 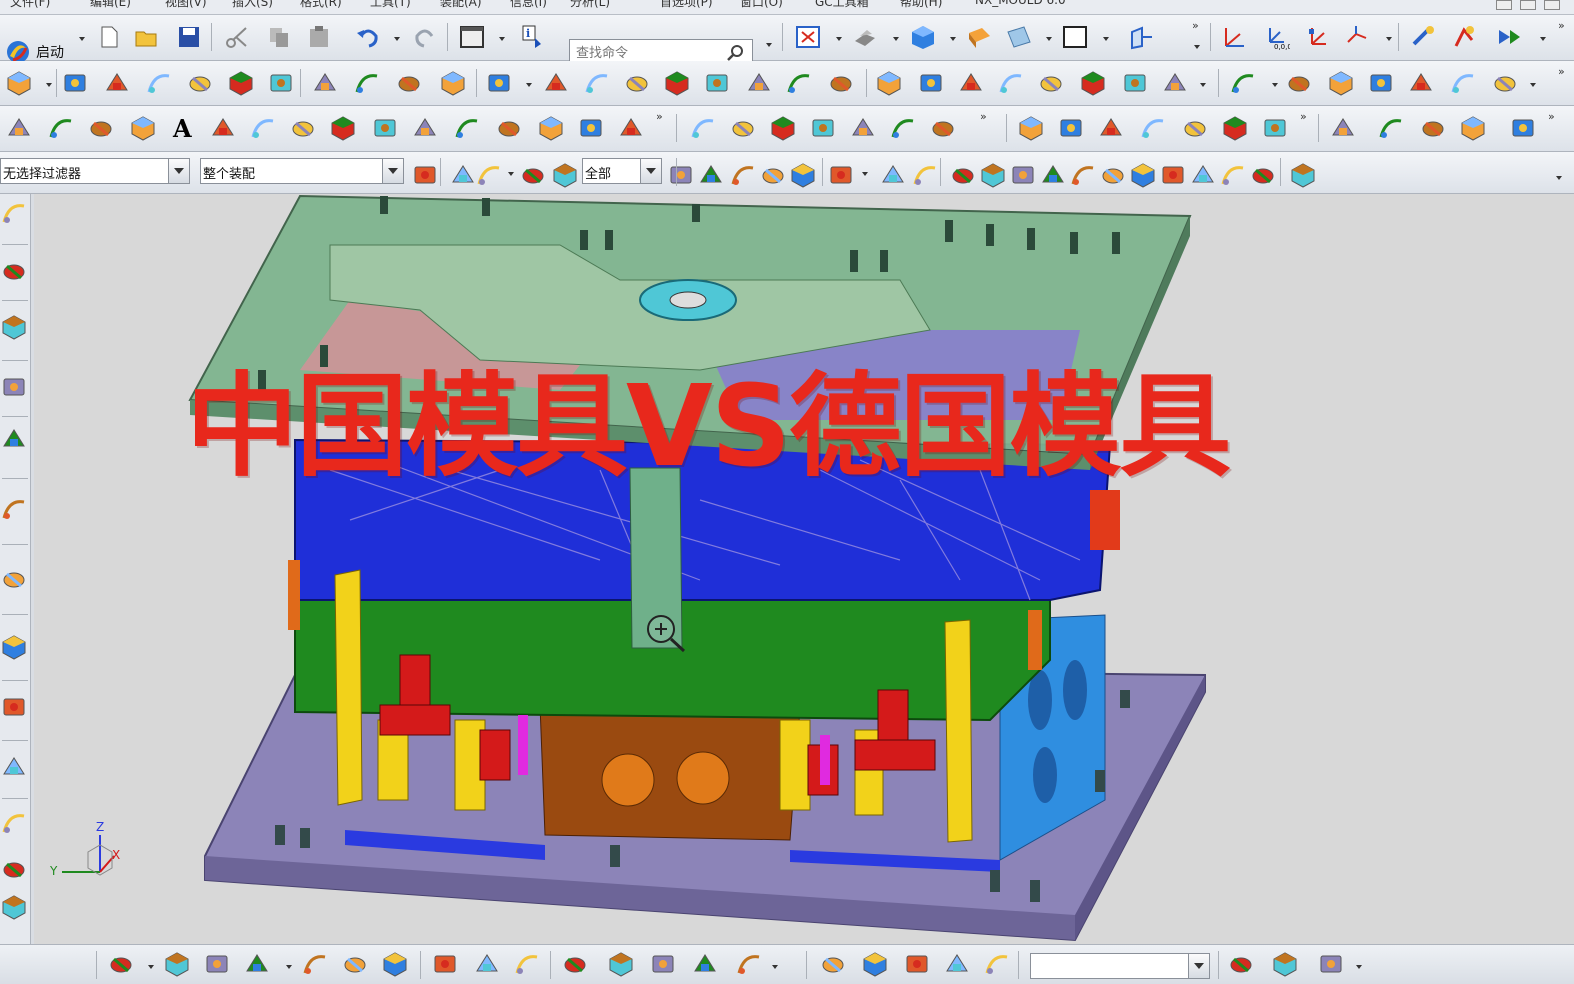 What do you see at coordinates (1552, 5) in the screenshot?
I see `close-icon` at bounding box center [1552, 5].